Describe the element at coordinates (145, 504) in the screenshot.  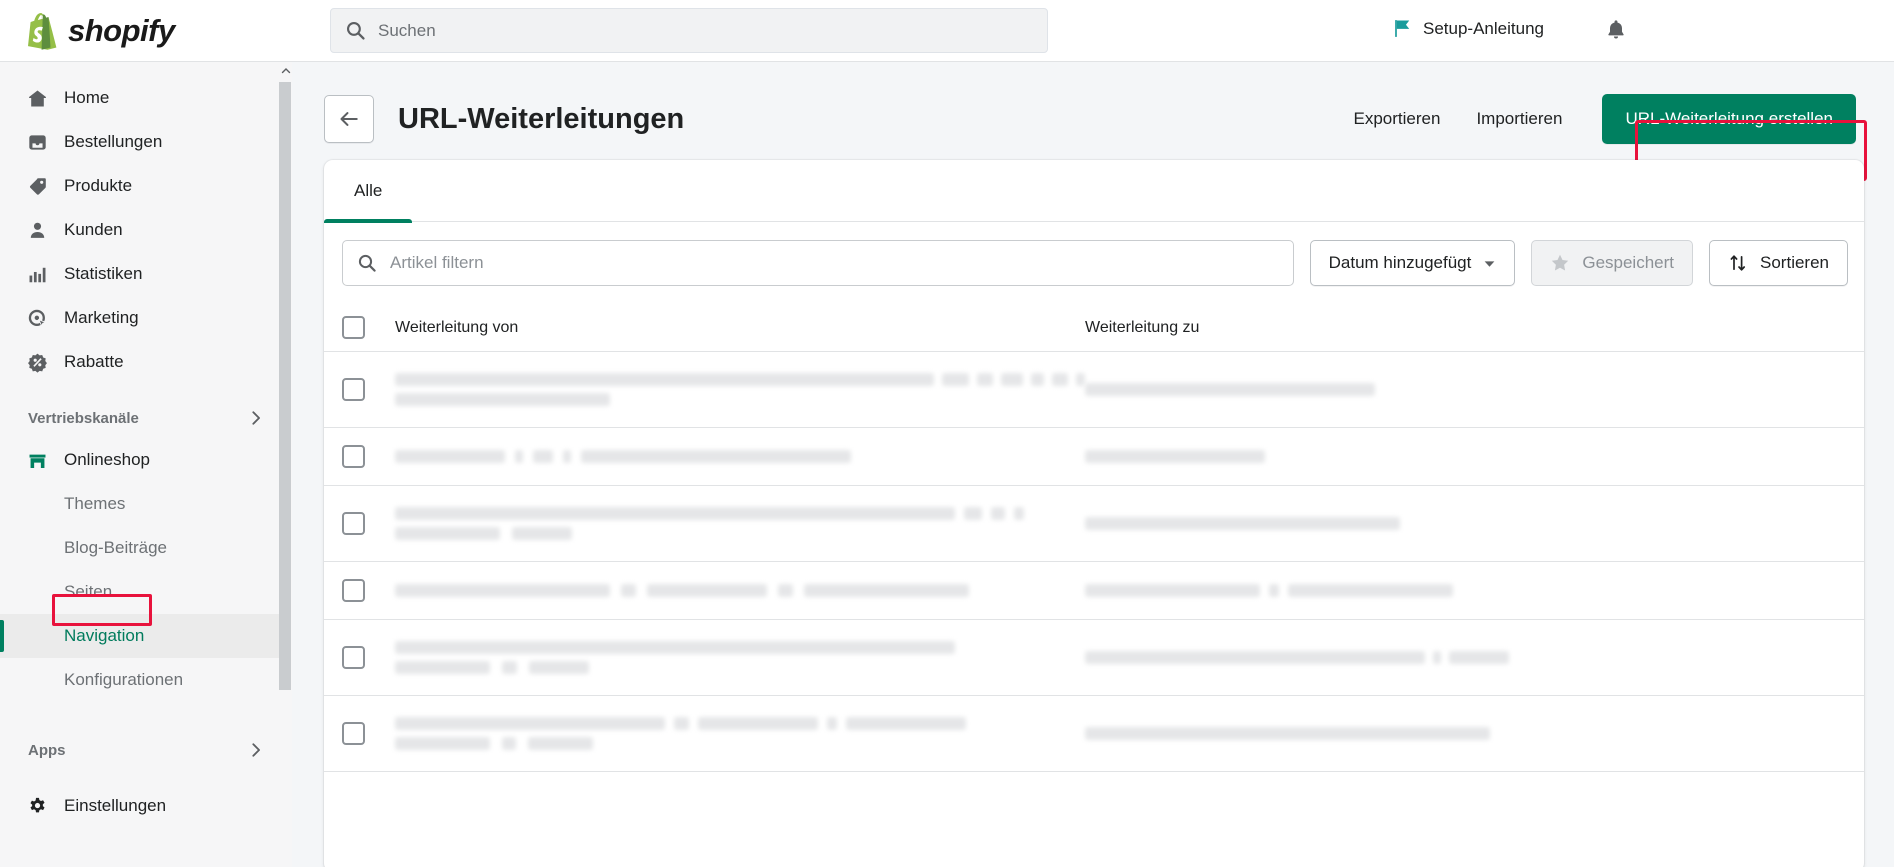
I see `sidebar-item-themes: Themes` at that location.